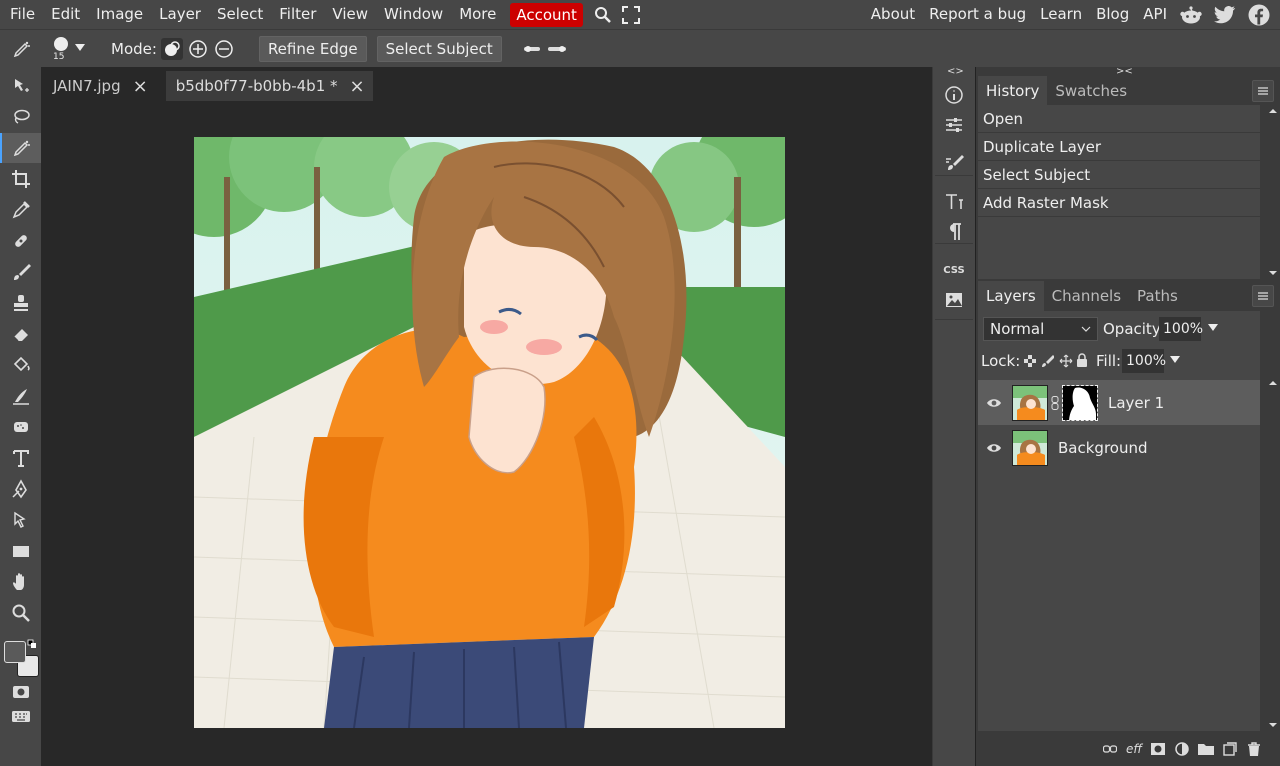 This screenshot has width=1280, height=766. What do you see at coordinates (1030, 361) in the screenshot?
I see `lock-transparency-icon` at bounding box center [1030, 361].